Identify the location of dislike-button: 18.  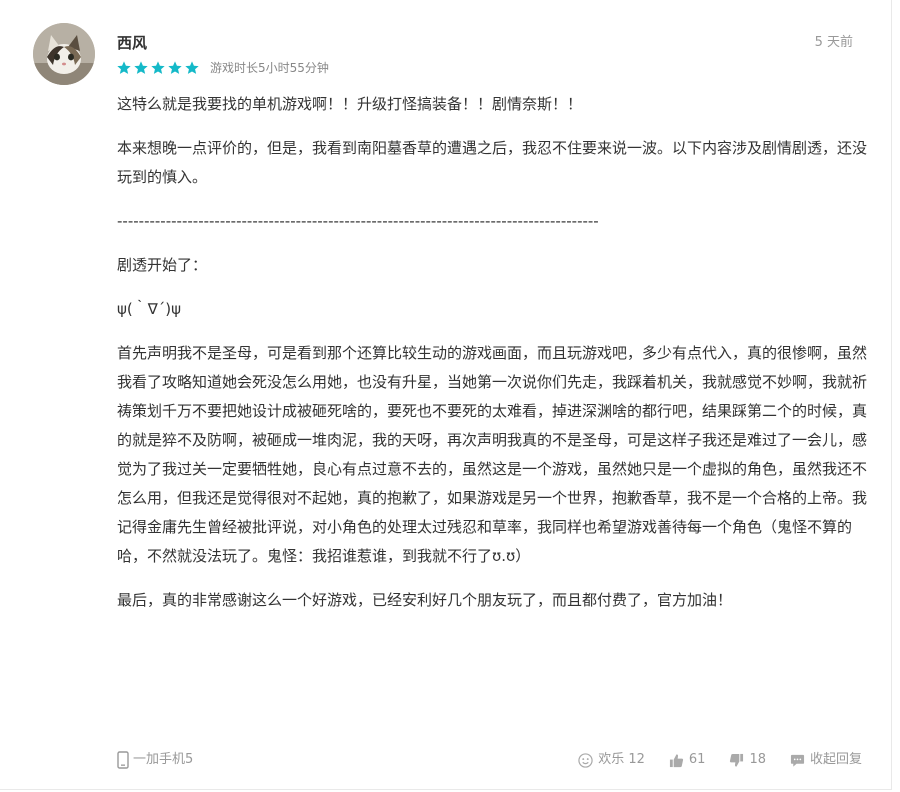
(747, 760).